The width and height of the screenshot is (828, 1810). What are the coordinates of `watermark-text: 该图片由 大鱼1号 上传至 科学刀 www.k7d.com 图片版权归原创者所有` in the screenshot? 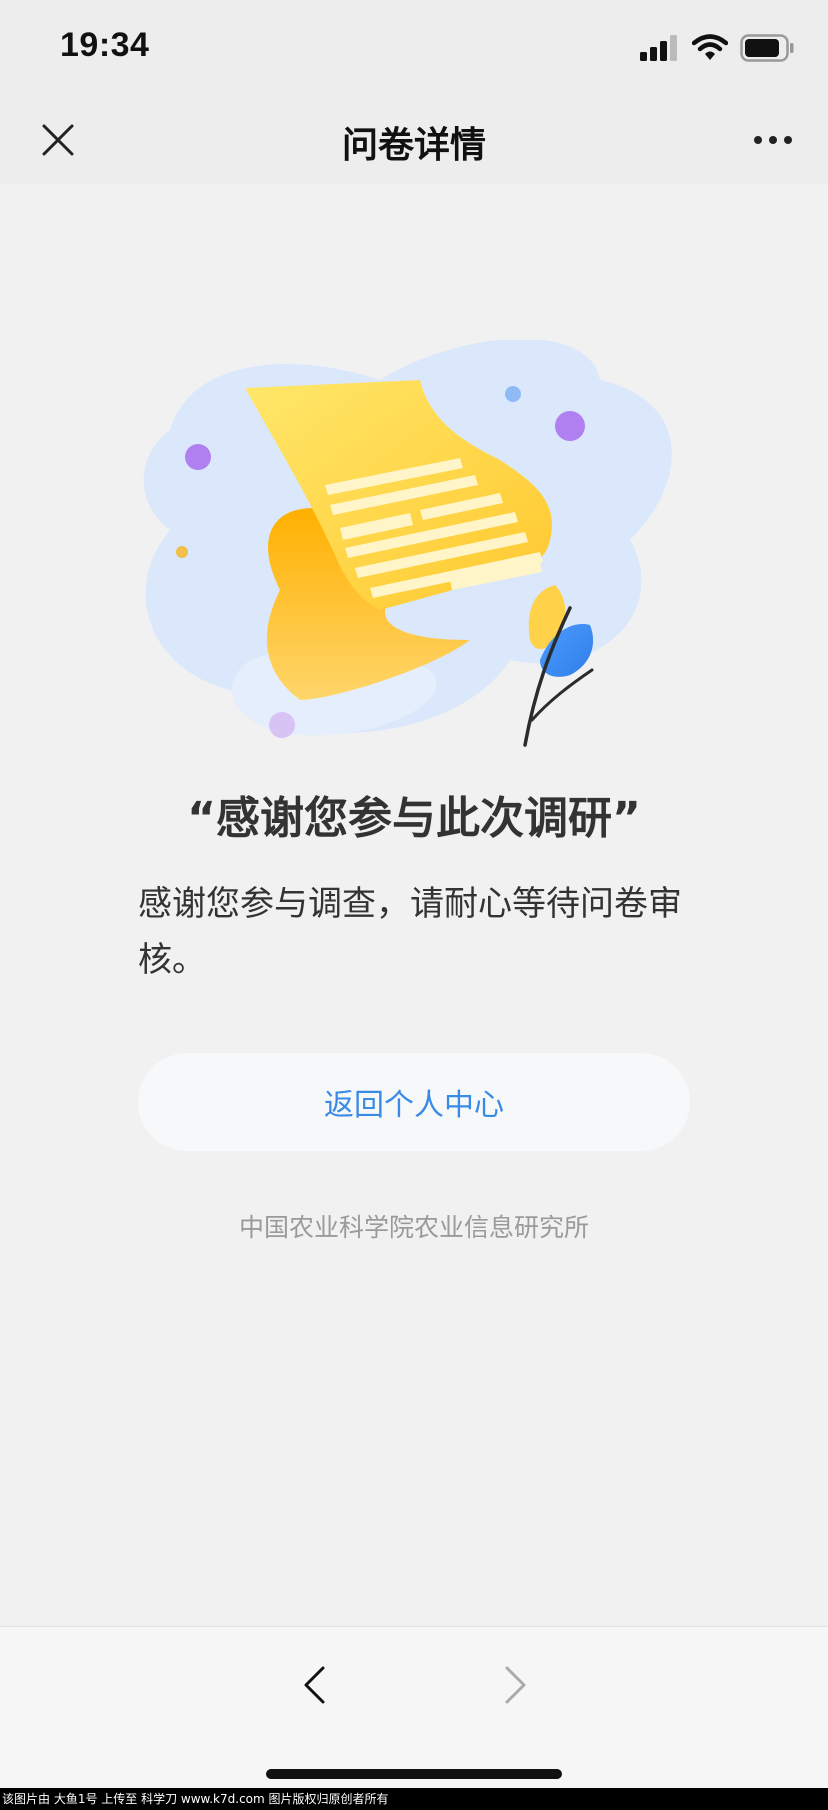 It's located at (414, 1799).